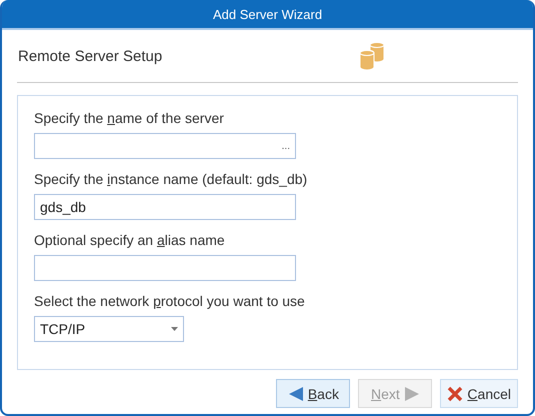  I want to click on page-title: Remote Server Setup, so click(90, 56).